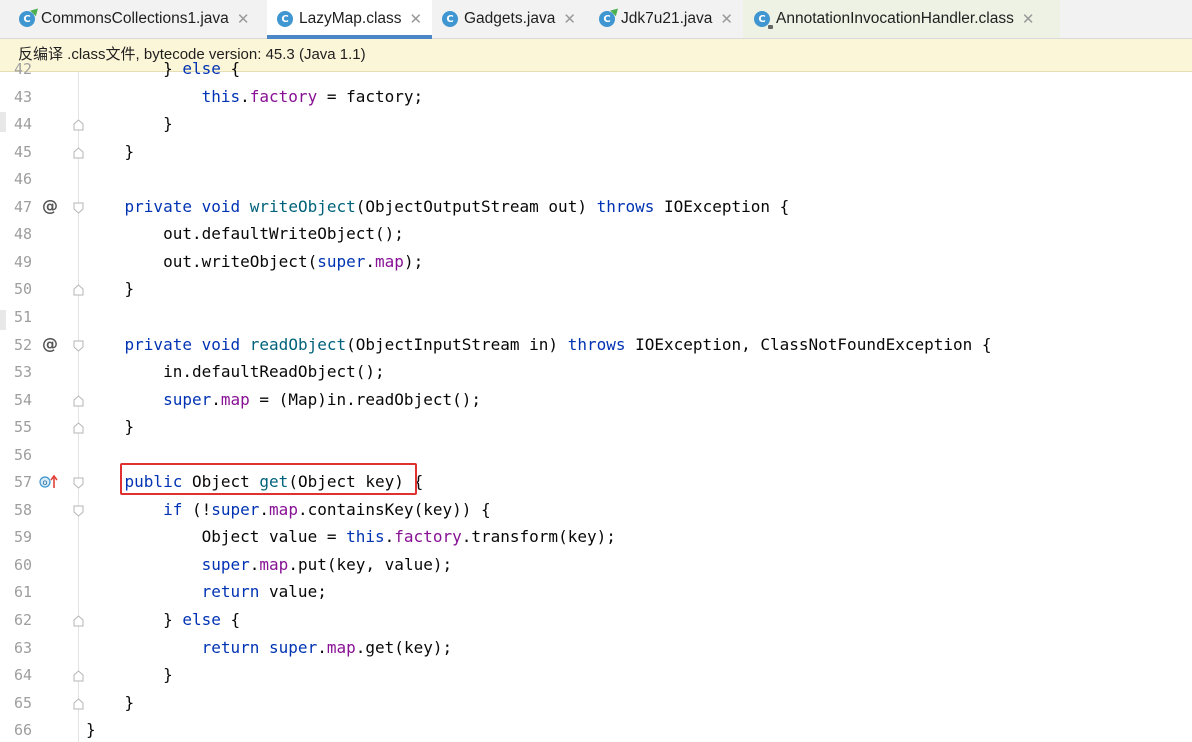 This screenshot has height=742, width=1192. Describe the element at coordinates (45, 482) in the screenshot. I see `svg-text: o` at that location.